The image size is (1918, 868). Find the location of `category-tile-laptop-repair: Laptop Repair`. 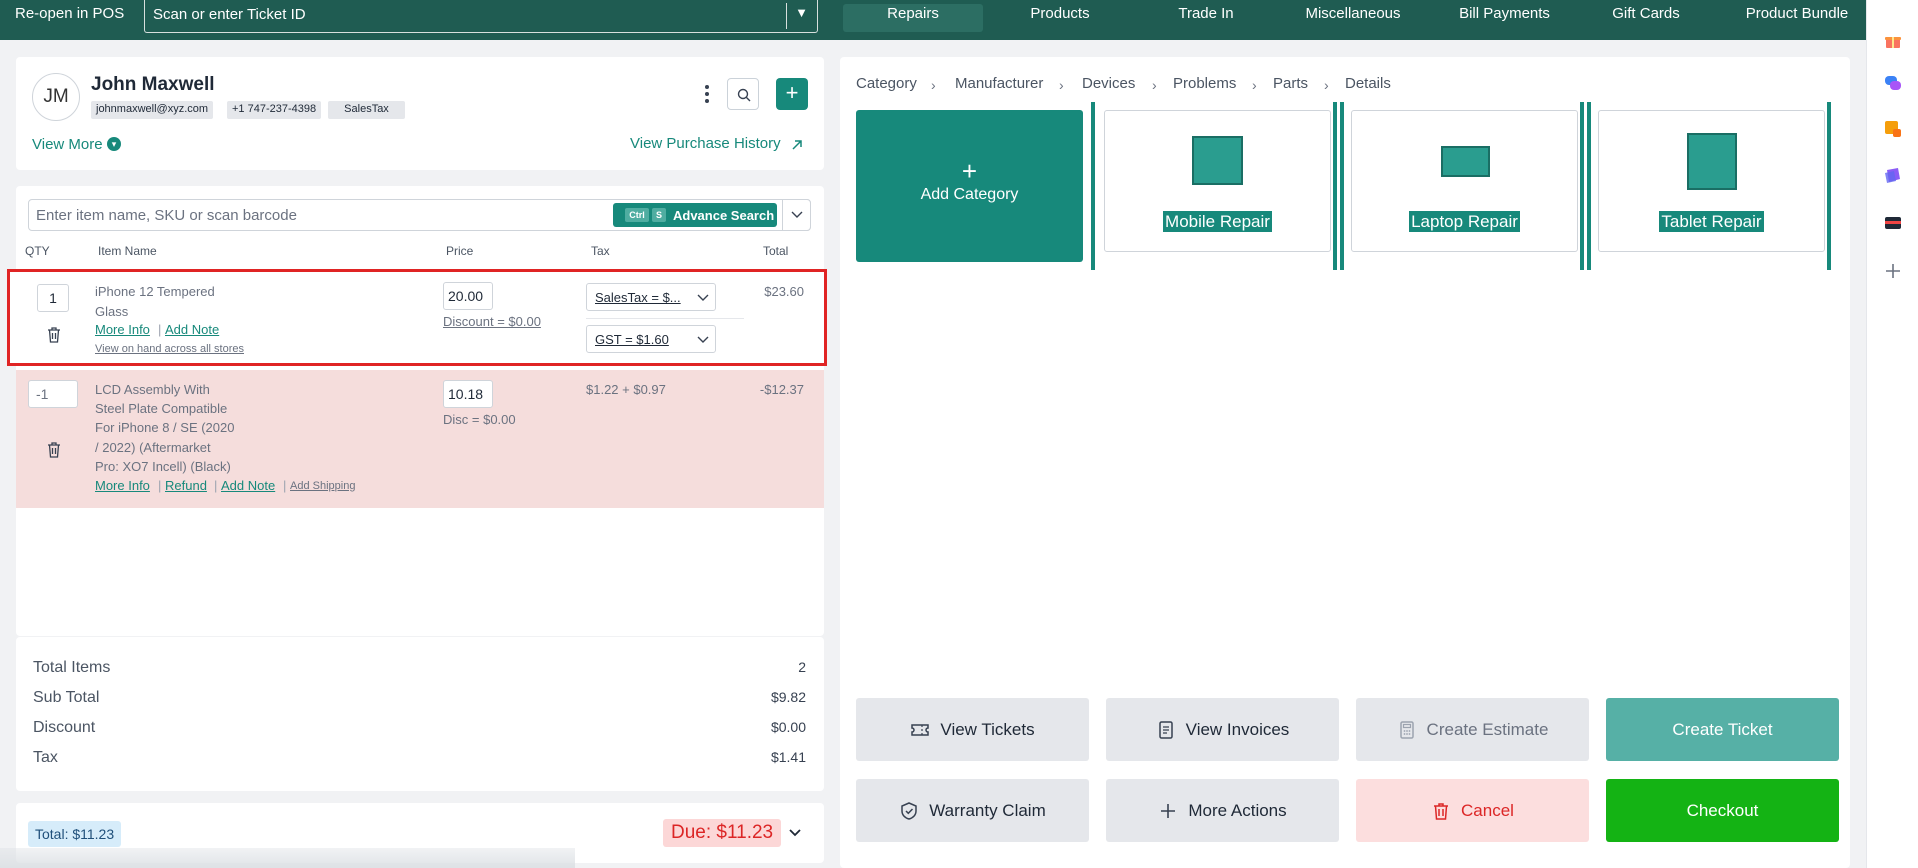

category-tile-laptop-repair: Laptop Repair is located at coordinates (1464, 181).